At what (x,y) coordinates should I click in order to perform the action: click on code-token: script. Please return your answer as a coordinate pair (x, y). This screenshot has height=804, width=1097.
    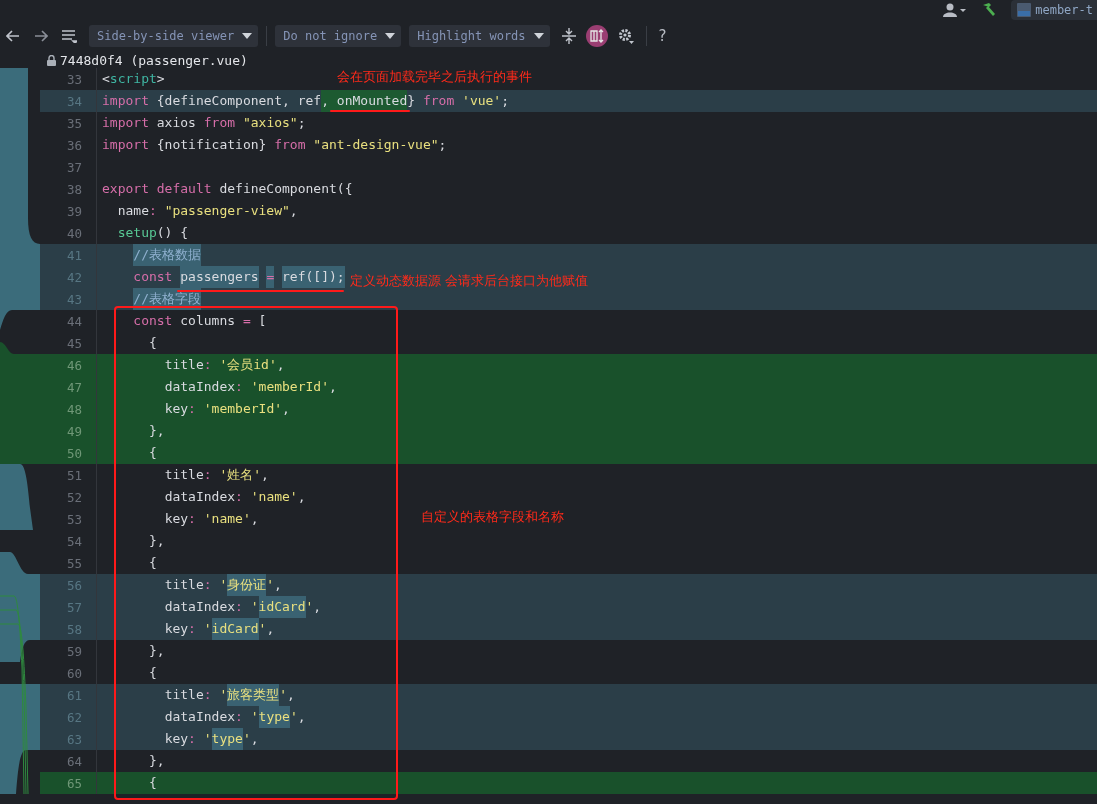
    Looking at the image, I should click on (133, 79).